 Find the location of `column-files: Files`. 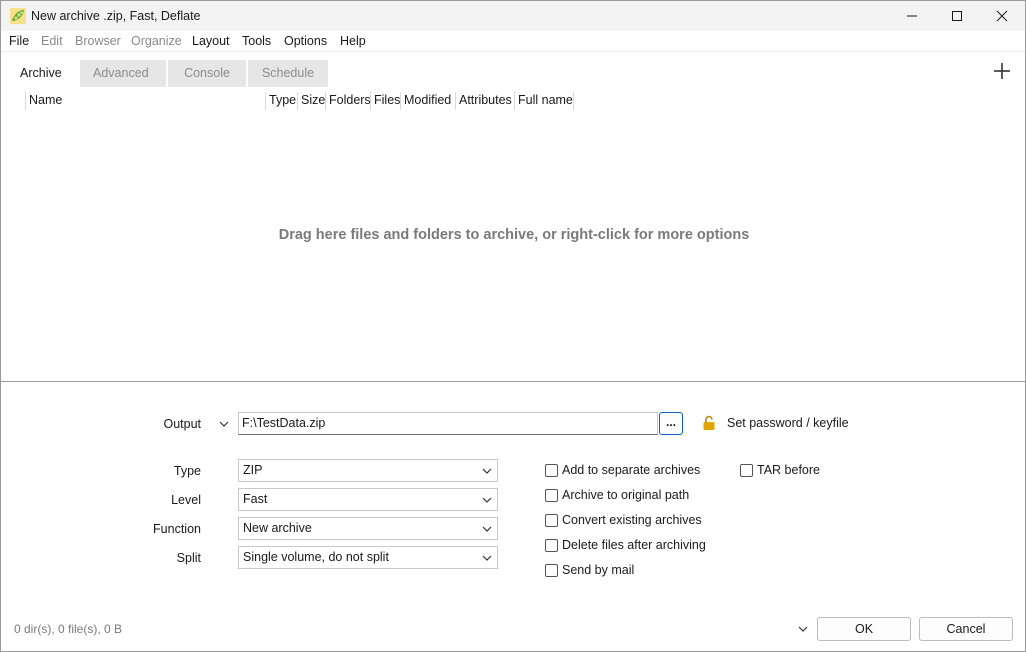

column-files: Files is located at coordinates (386, 101).